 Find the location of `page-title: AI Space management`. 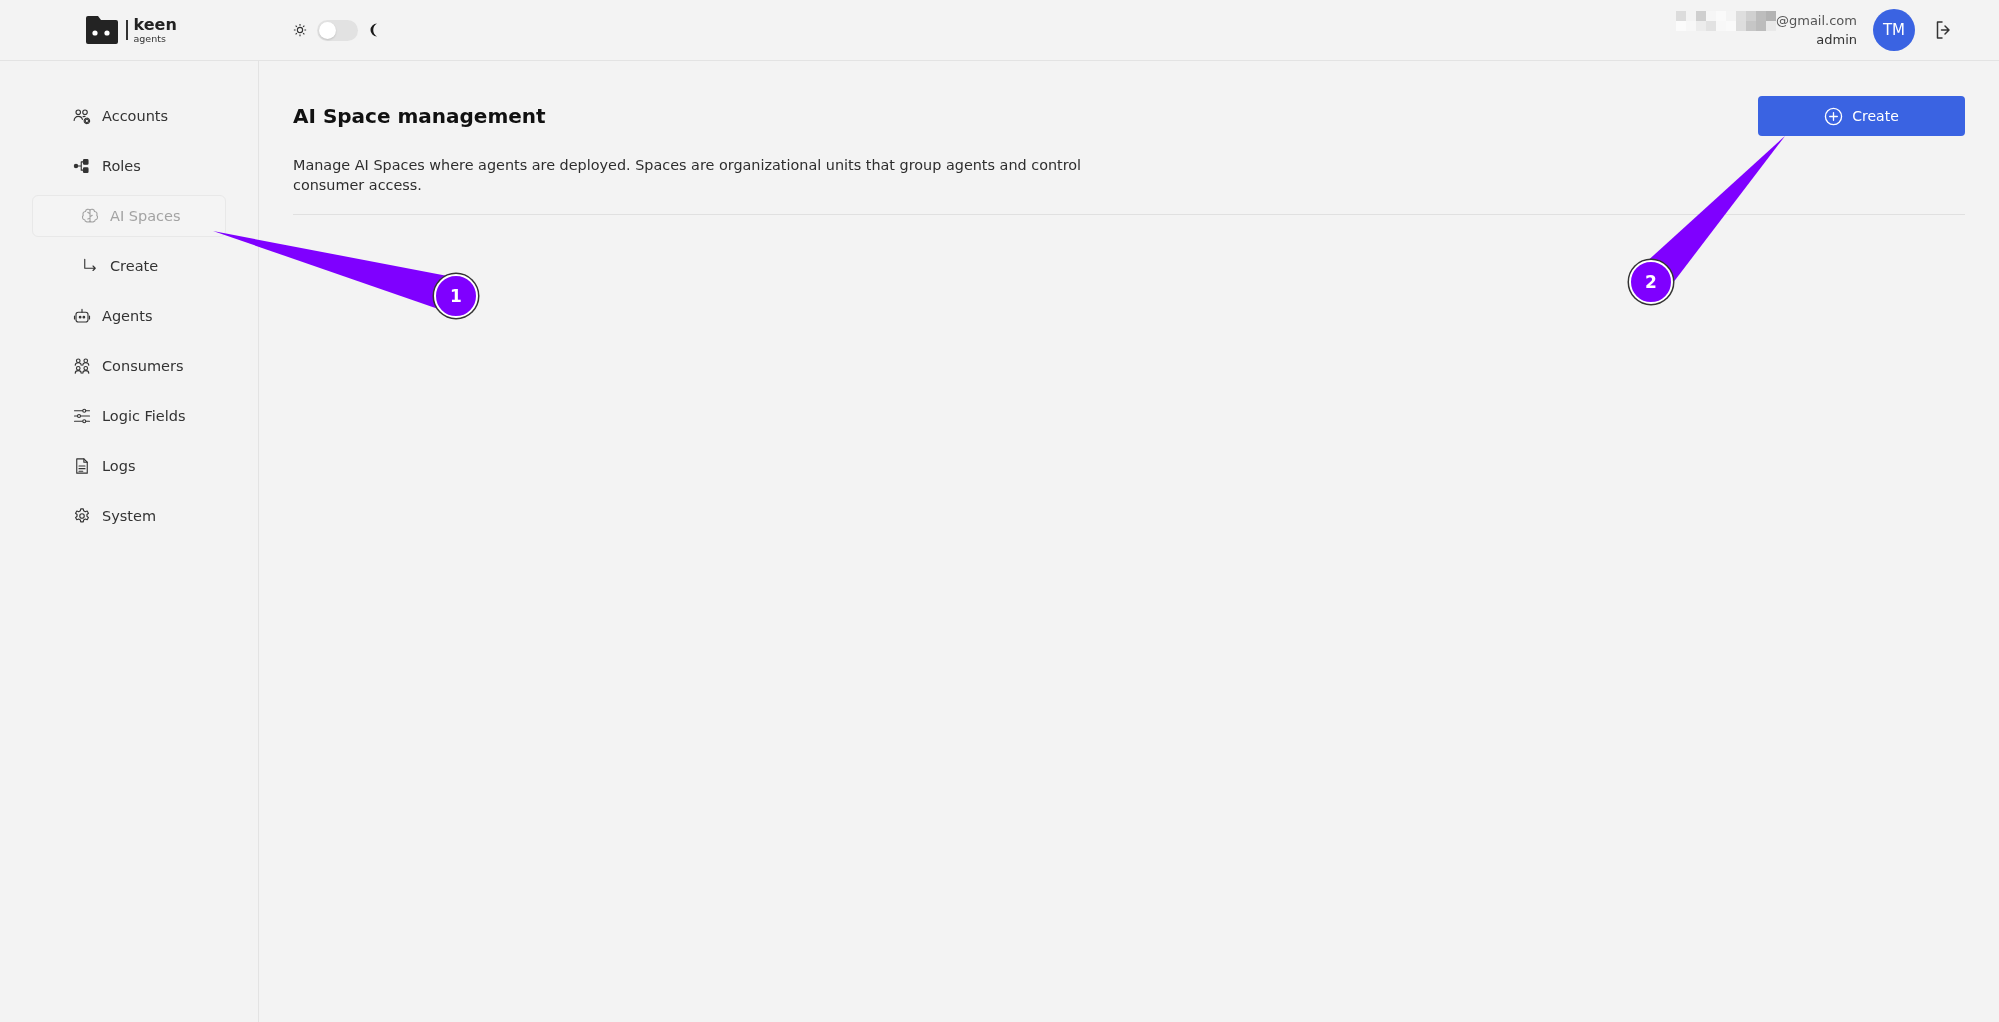

page-title: AI Space management is located at coordinates (419, 116).